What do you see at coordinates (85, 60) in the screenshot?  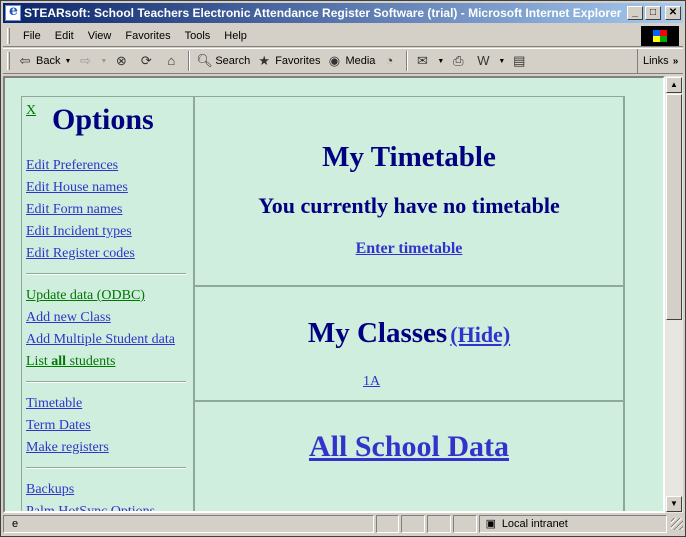 I see `forward-arrow-icon: ⇨` at bounding box center [85, 60].